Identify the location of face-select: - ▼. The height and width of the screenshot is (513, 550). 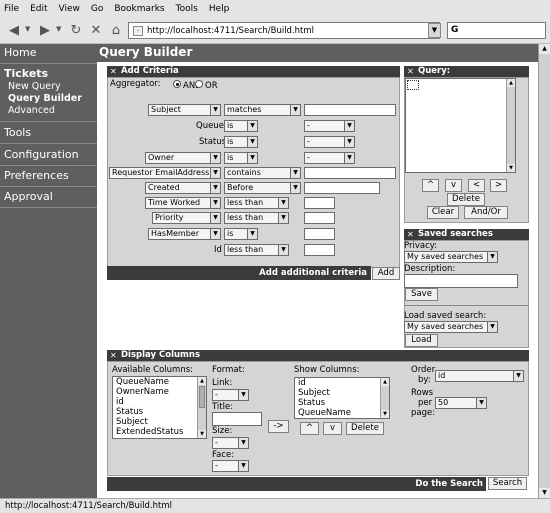
(230, 466).